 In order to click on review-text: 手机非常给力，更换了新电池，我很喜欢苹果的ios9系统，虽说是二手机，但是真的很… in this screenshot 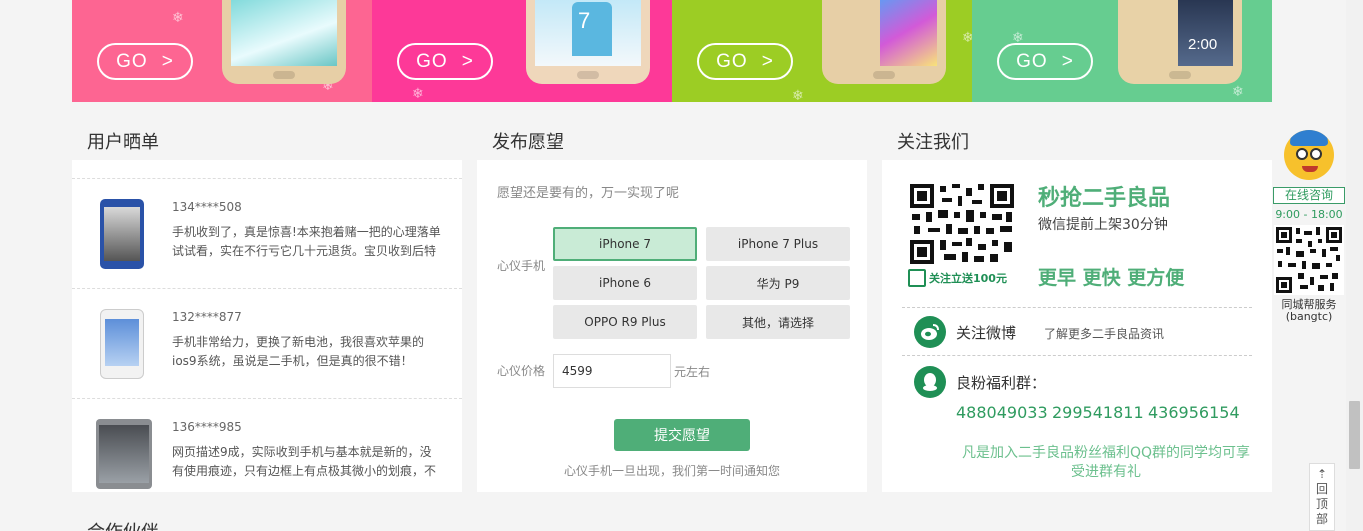, I will do `click(298, 351)`.